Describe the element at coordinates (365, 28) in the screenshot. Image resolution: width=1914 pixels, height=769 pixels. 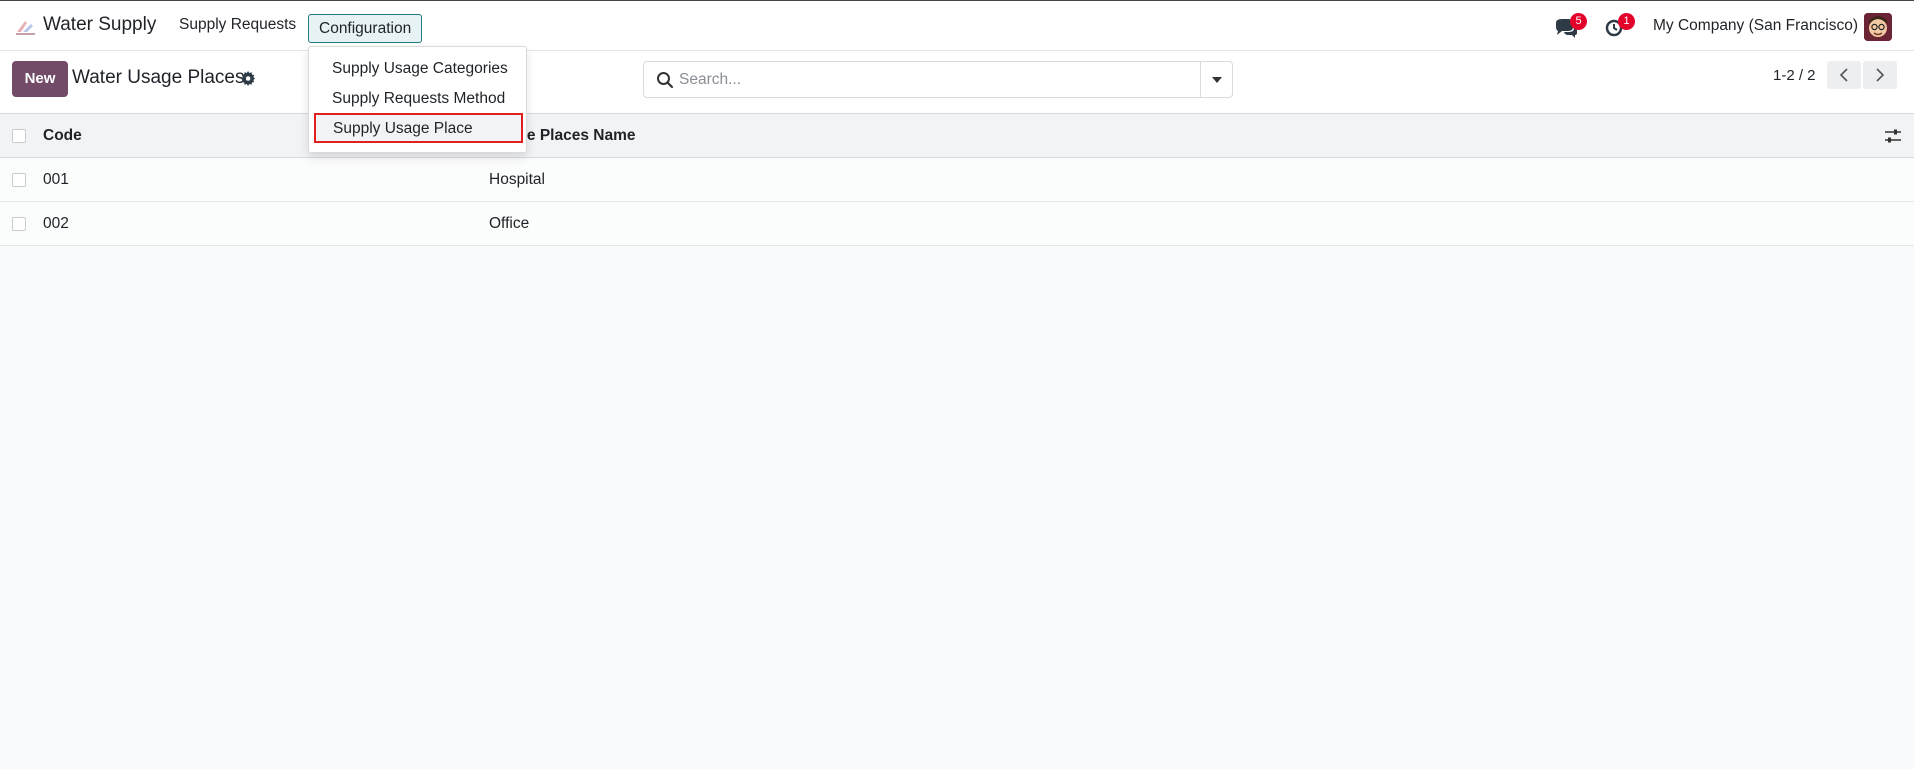
I see `menu-configuration: Configuration` at that location.